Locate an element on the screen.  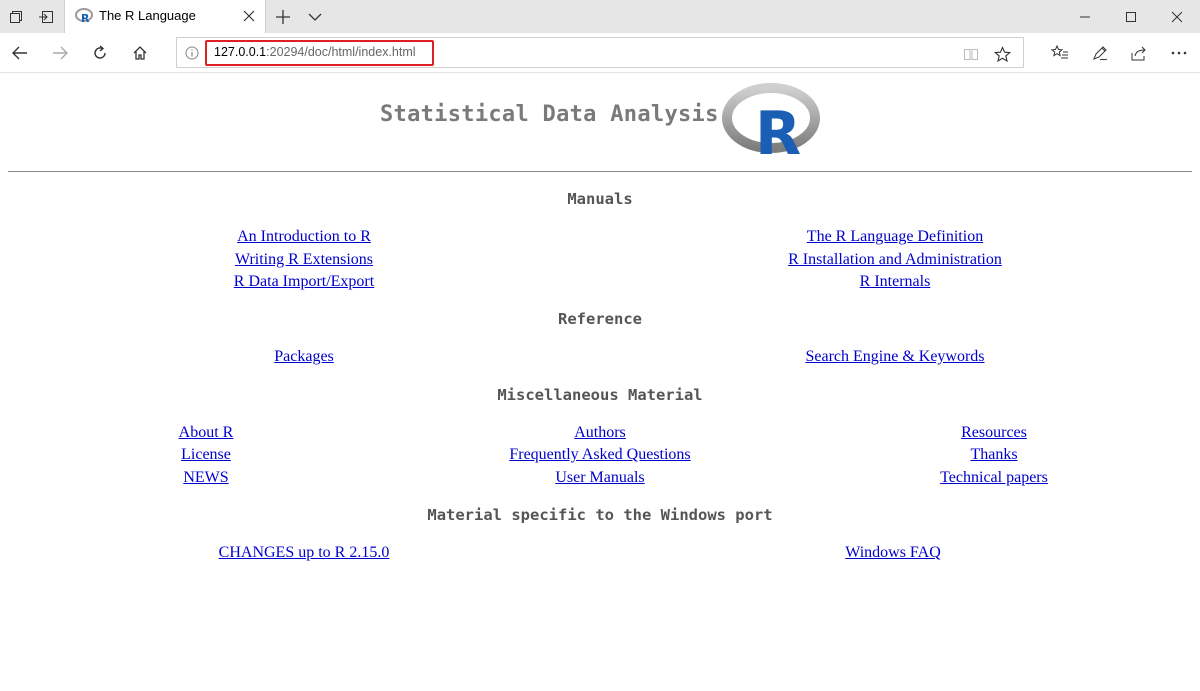
tab-bar: R The R Language is located at coordinates (600, 16).